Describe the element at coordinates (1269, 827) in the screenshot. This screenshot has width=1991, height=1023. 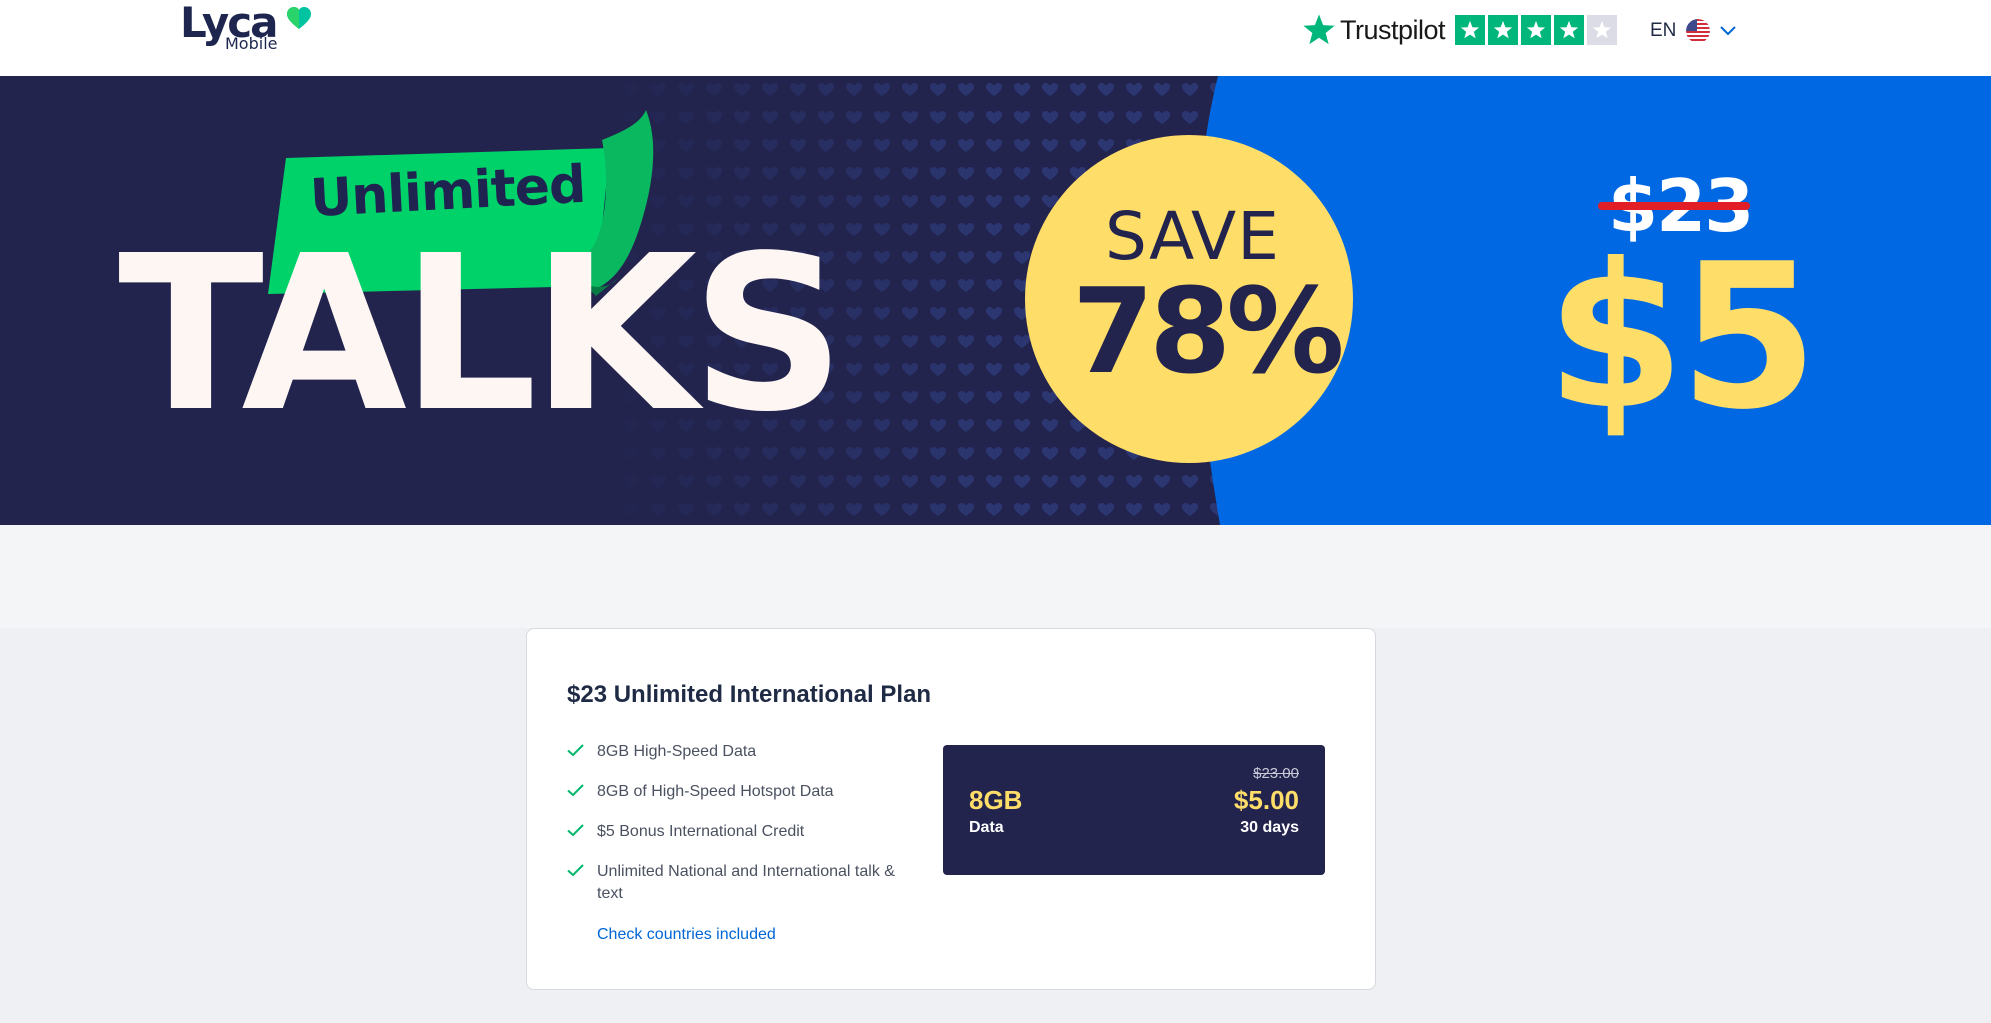
I see `plan-duration: 30 days` at that location.